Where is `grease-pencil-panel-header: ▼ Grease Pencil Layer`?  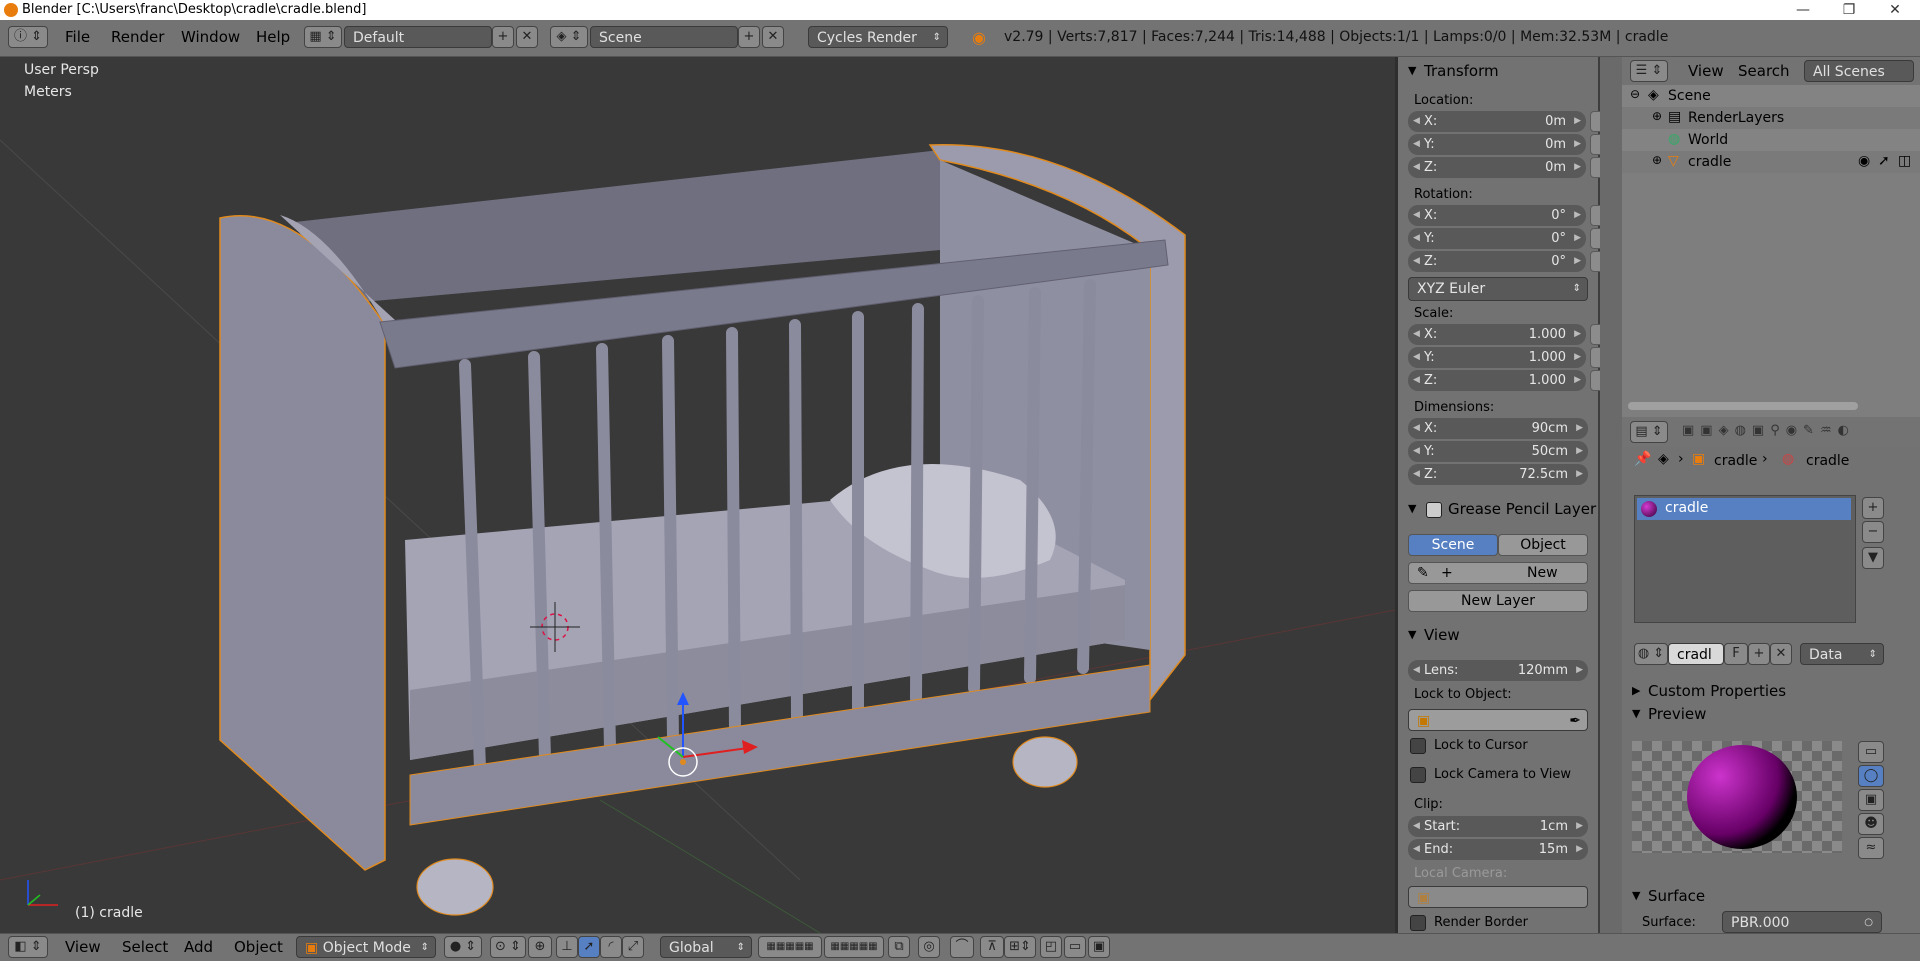 grease-pencil-panel-header: ▼ Grease Pencil Layer is located at coordinates (1497, 509).